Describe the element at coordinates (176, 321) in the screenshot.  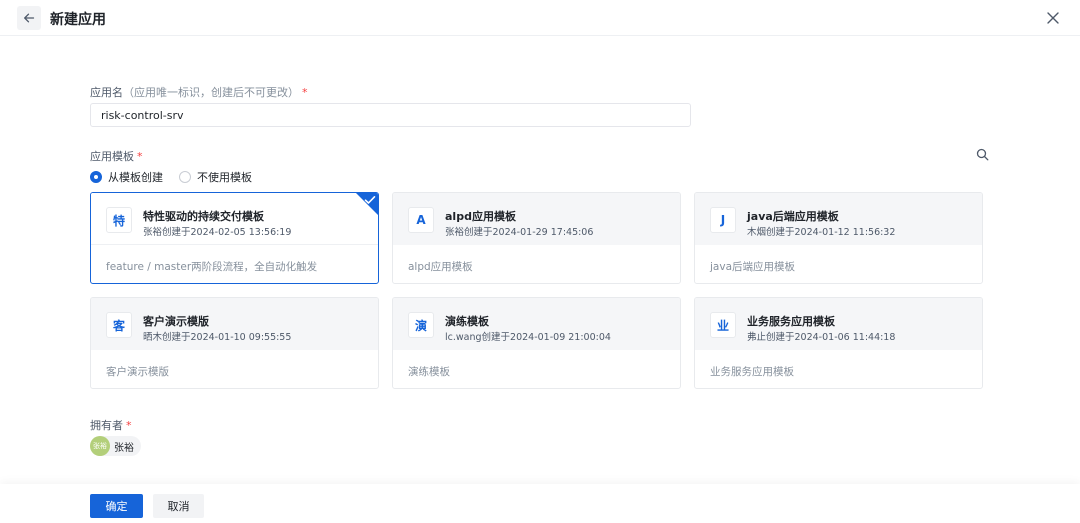
I see `template-name: 客户演示模版` at that location.